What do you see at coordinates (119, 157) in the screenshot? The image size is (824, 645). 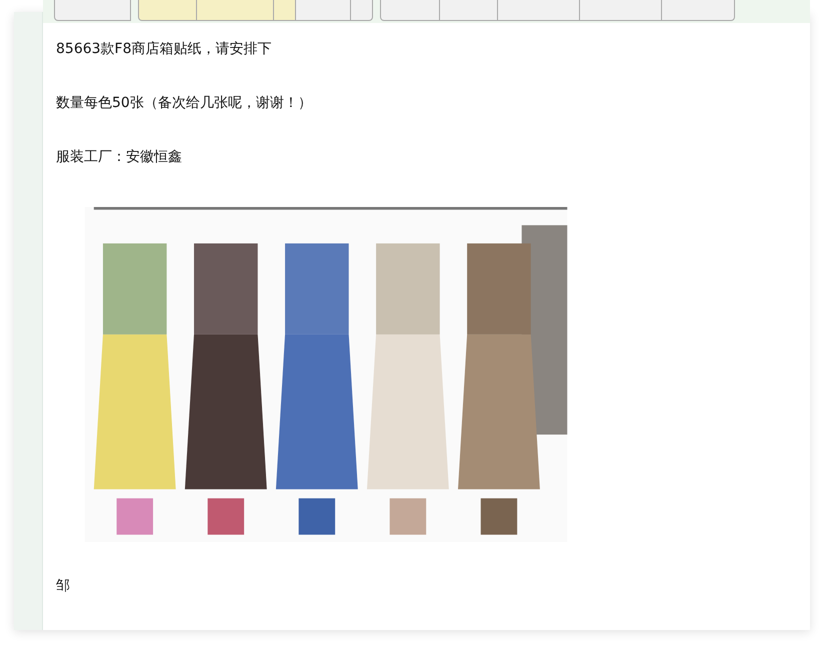 I see `message-text: 服装工厂：安徽恒鑫` at bounding box center [119, 157].